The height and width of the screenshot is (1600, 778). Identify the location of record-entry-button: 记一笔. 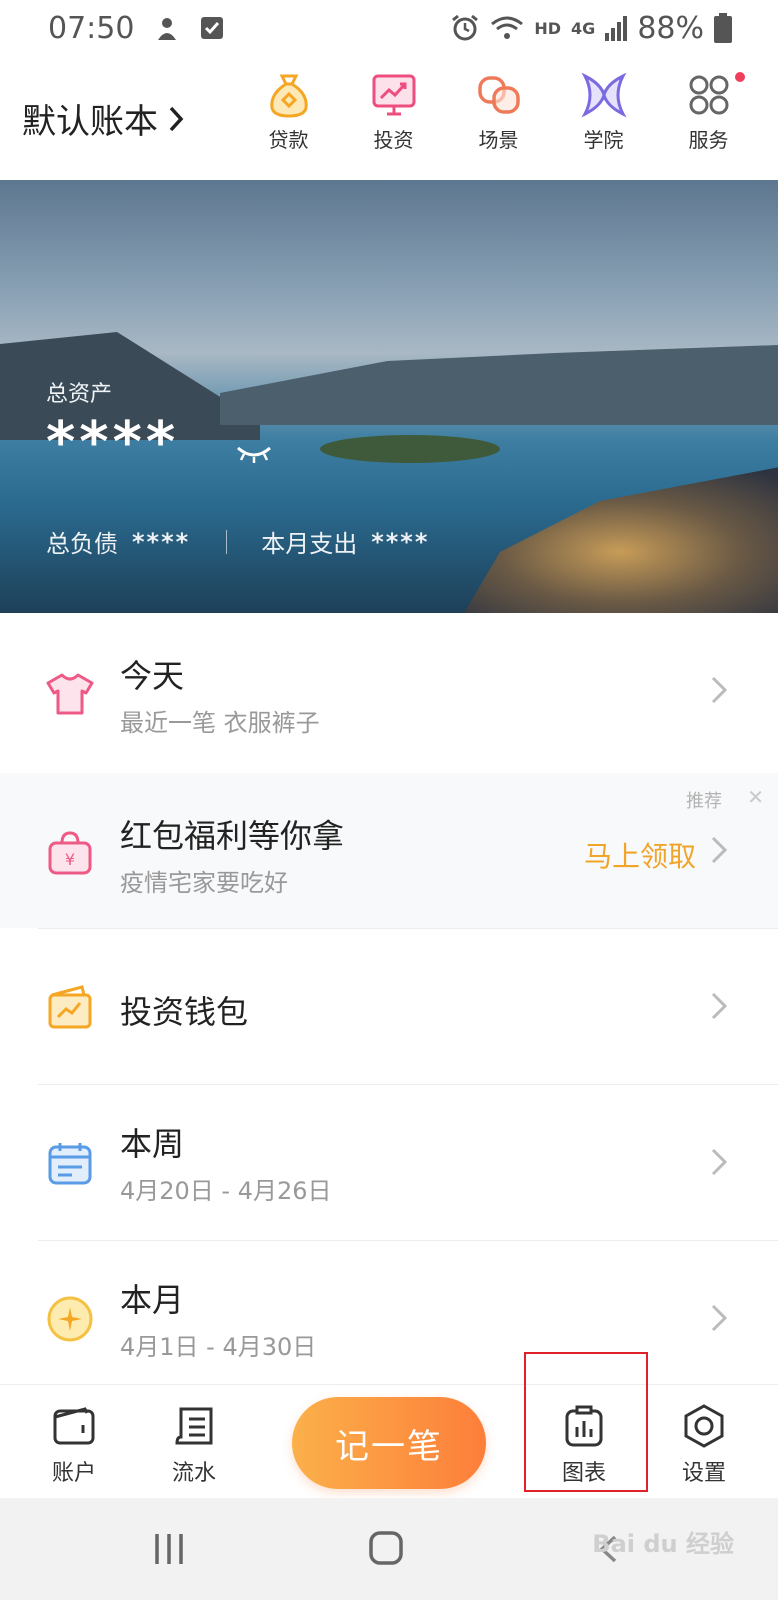
(389, 1443).